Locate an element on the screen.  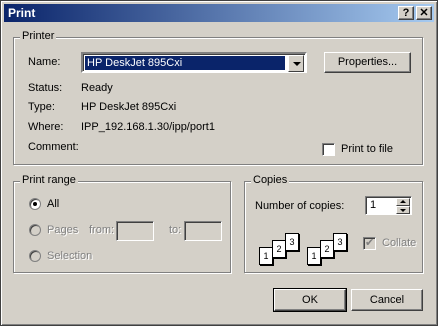
status-value: Ready is located at coordinates (97, 88).